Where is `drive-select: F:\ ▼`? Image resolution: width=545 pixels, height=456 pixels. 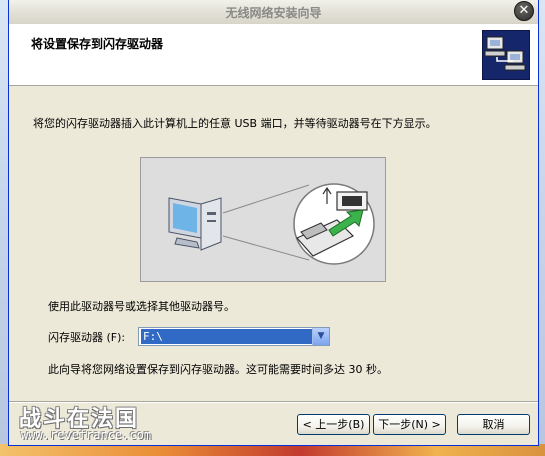 drive-select: F:\ ▼ is located at coordinates (234, 336).